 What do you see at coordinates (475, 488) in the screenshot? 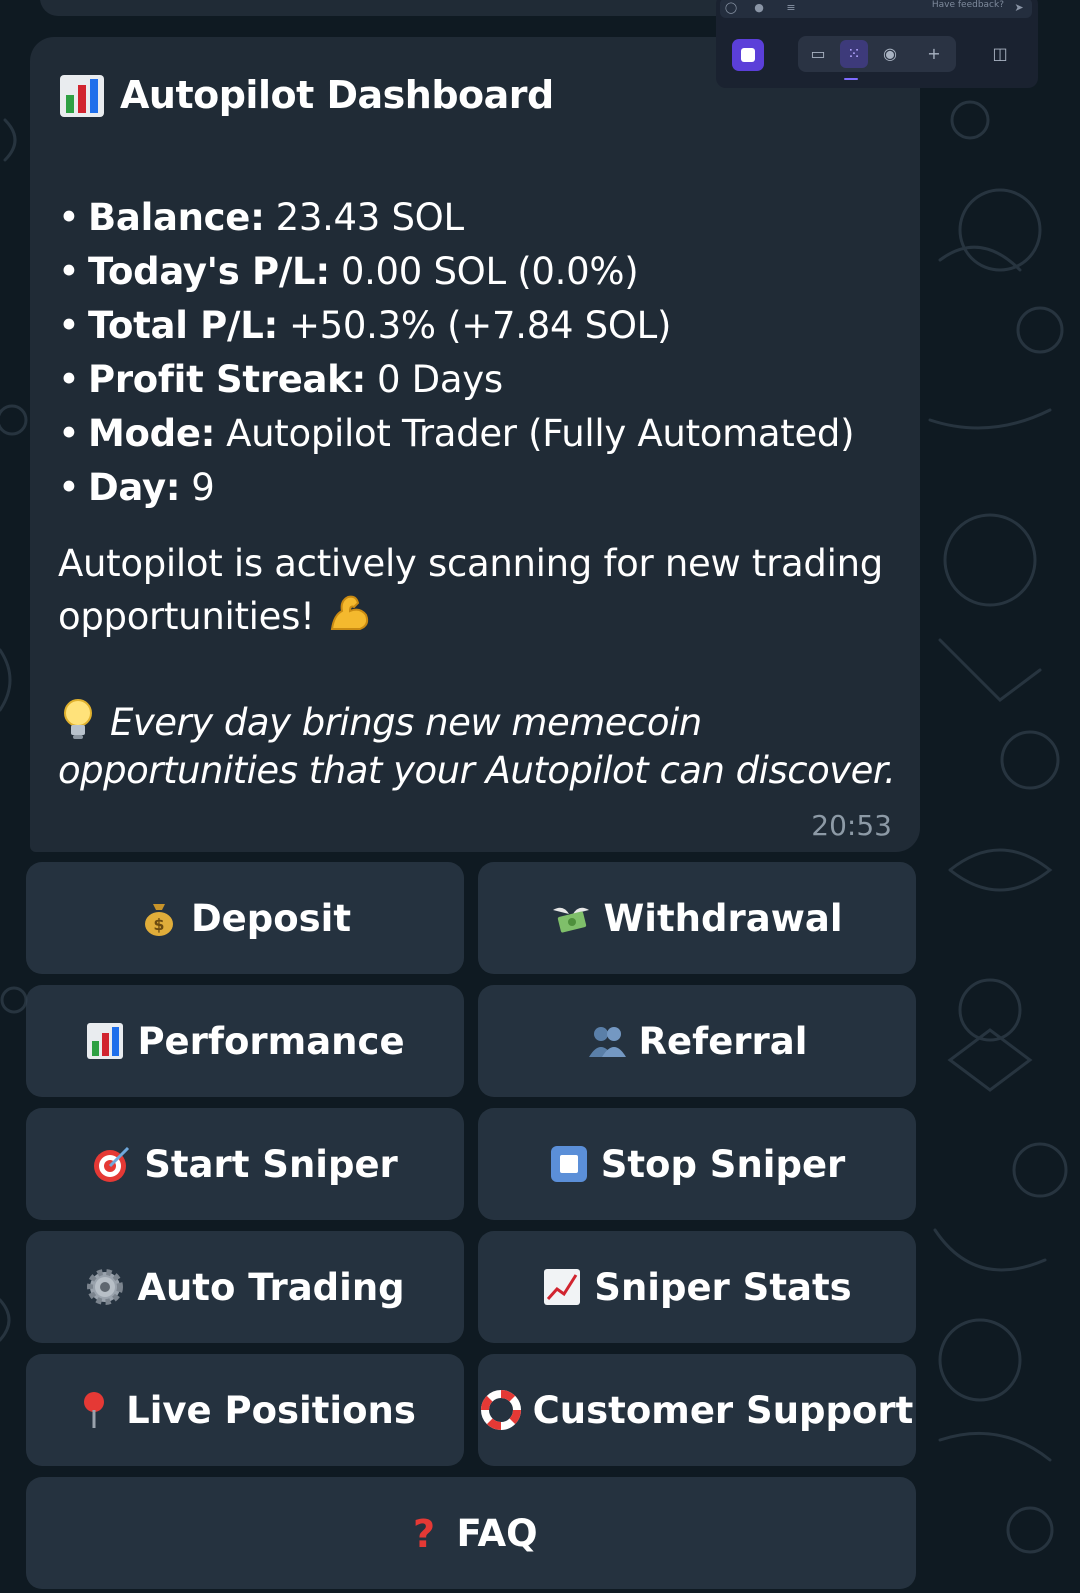
I see `stat-day: • Day: 9` at bounding box center [475, 488].